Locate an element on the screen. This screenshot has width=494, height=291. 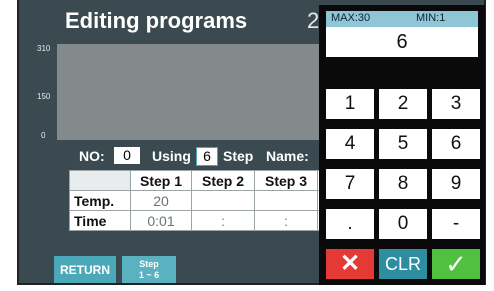
column-header: Step 3 is located at coordinates (286, 180).